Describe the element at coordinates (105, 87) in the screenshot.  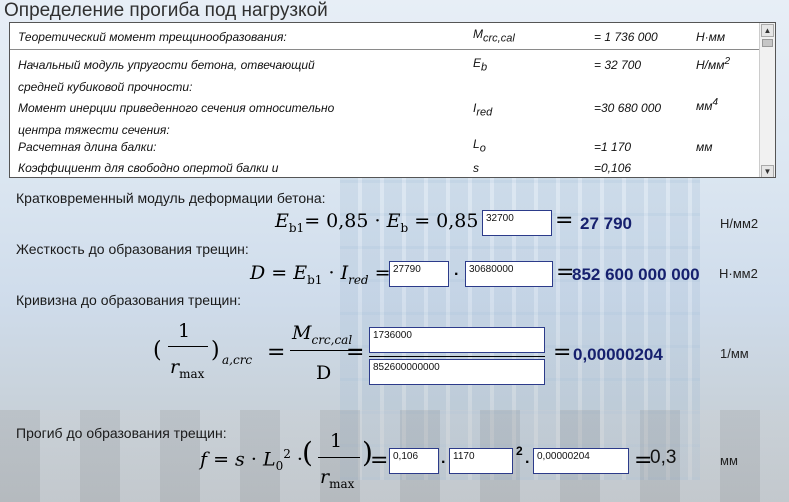
I see `param-label-continued: средней кубиковой прочности:` at that location.